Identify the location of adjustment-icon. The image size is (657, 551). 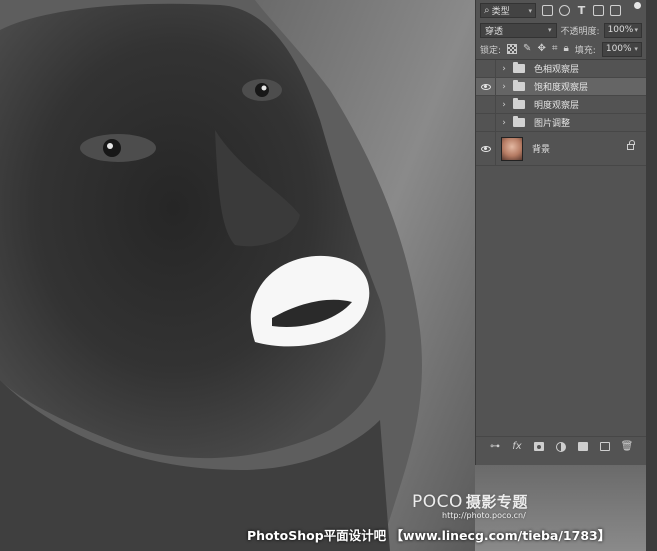
(561, 446).